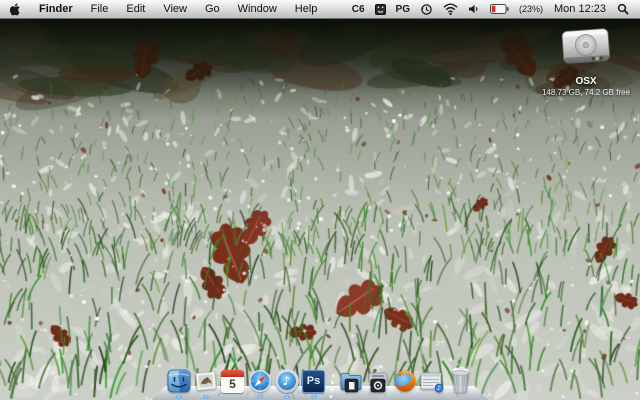  I want to click on desktop-volume-osx: OSX 148.73 GB, 74.2 GB free, so click(586, 61).